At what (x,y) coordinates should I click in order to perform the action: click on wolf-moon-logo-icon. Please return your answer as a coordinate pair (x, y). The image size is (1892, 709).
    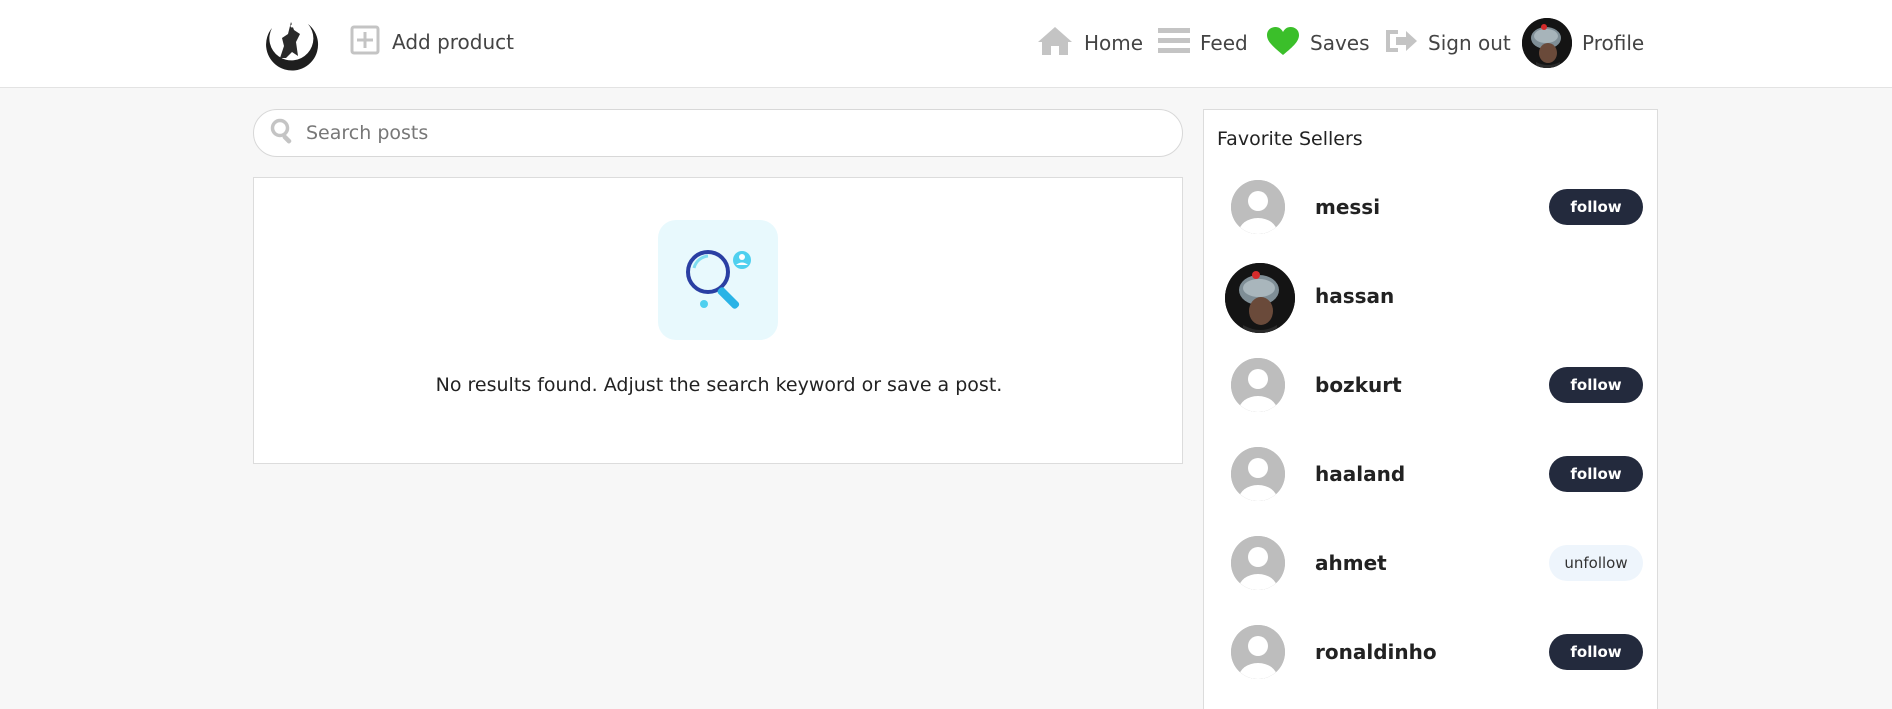
    Looking at the image, I should click on (289, 43).